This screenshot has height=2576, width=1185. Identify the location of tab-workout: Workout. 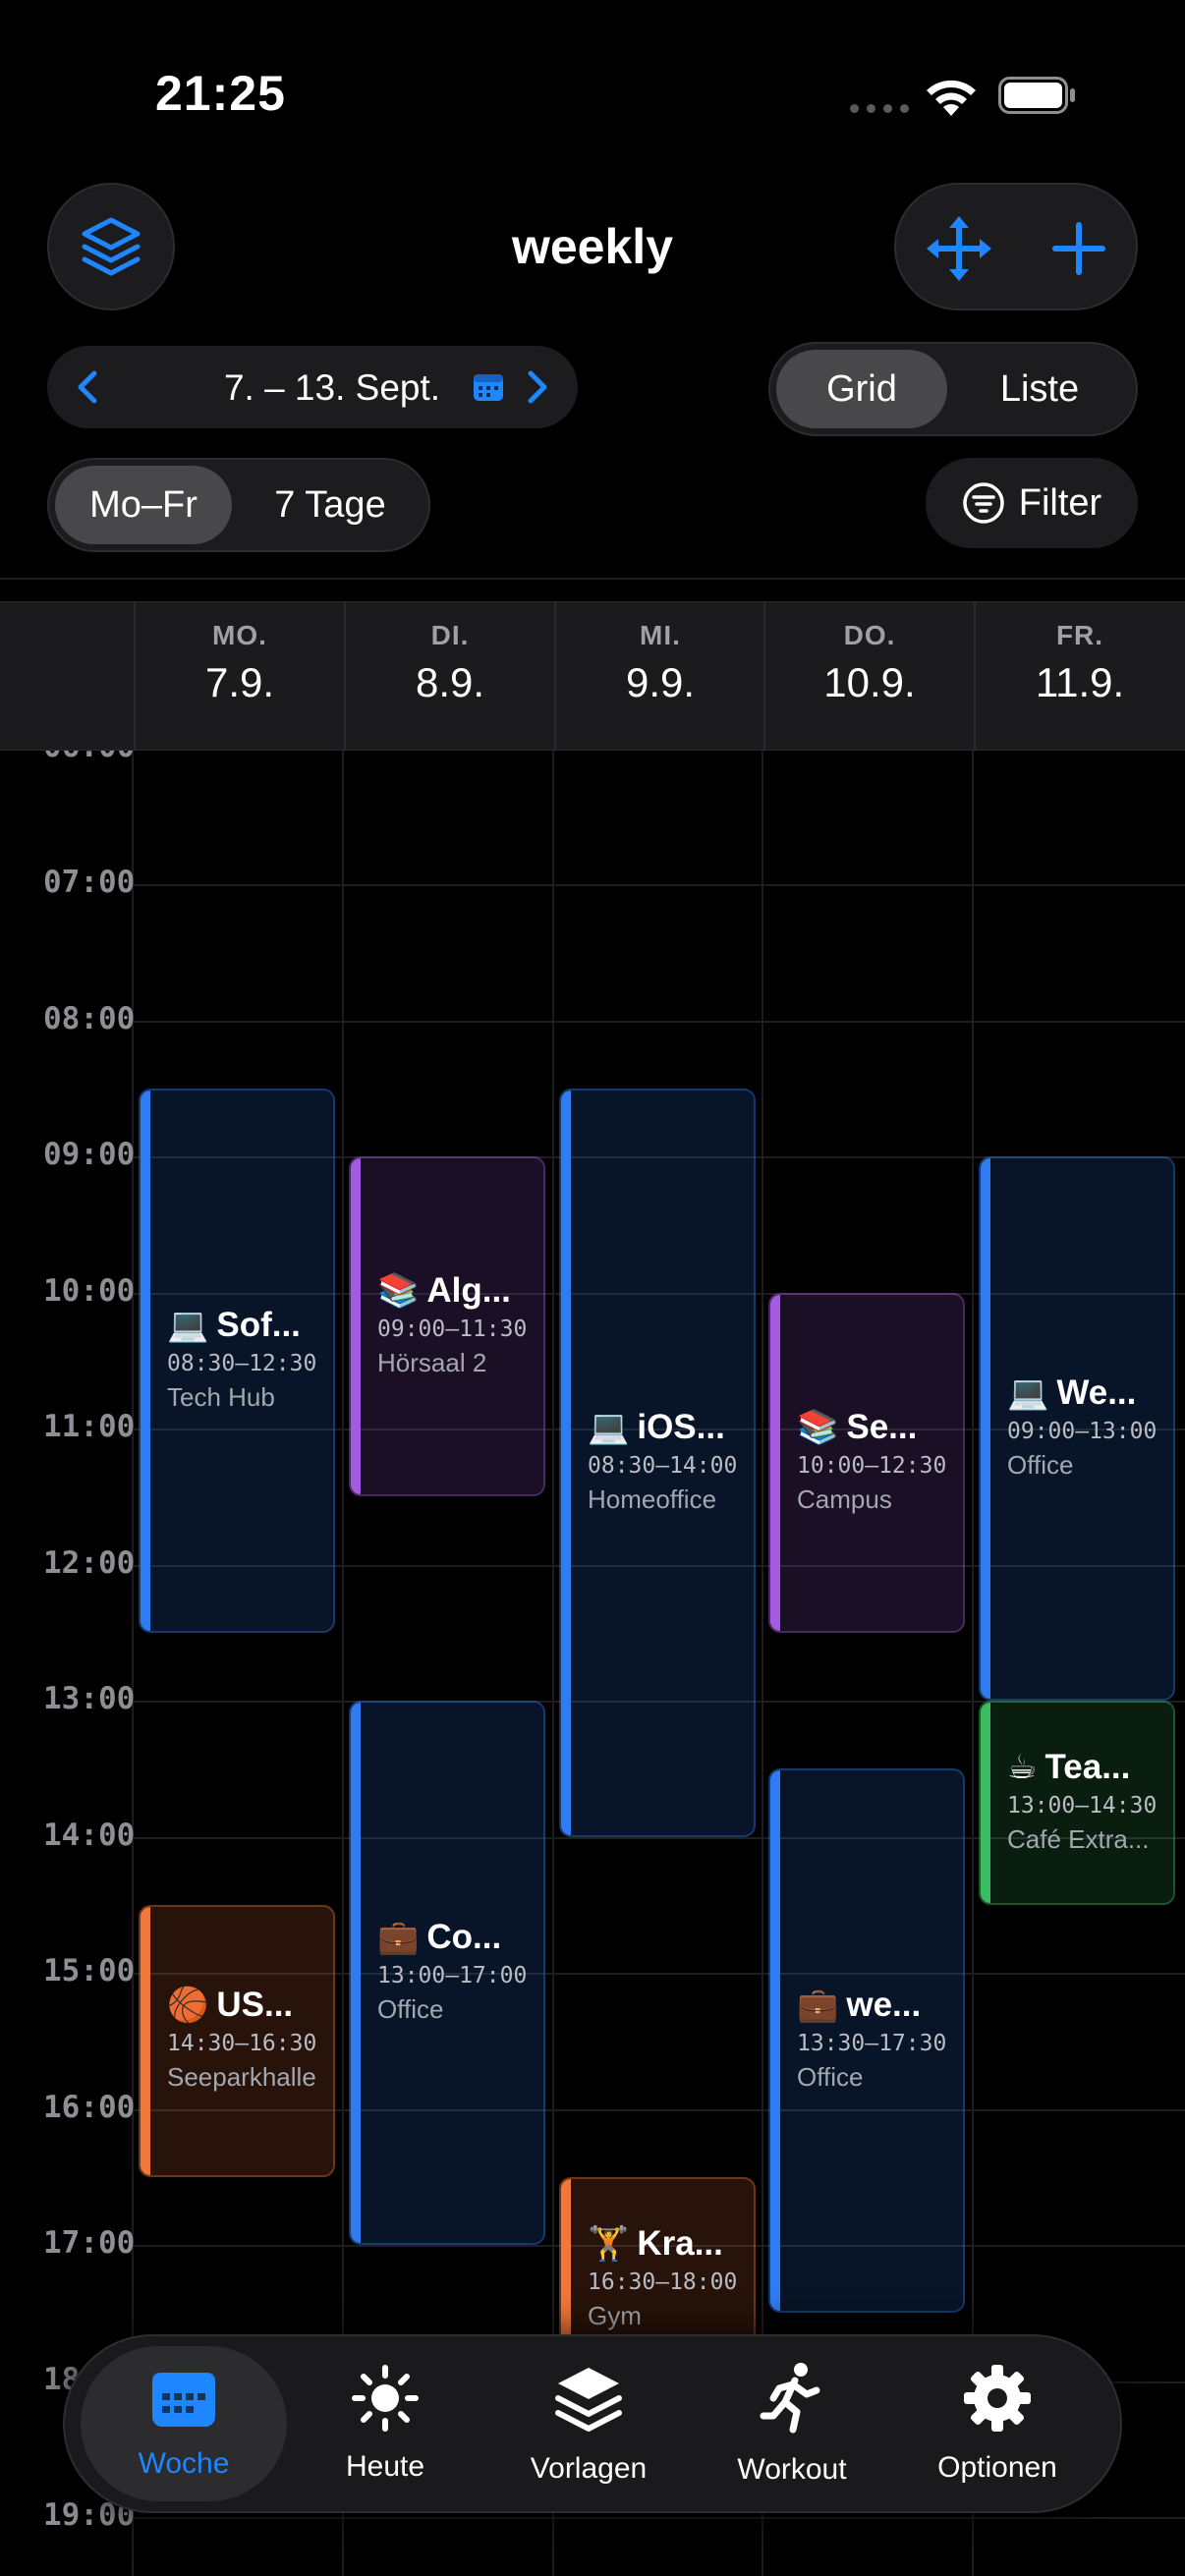
(792, 2423).